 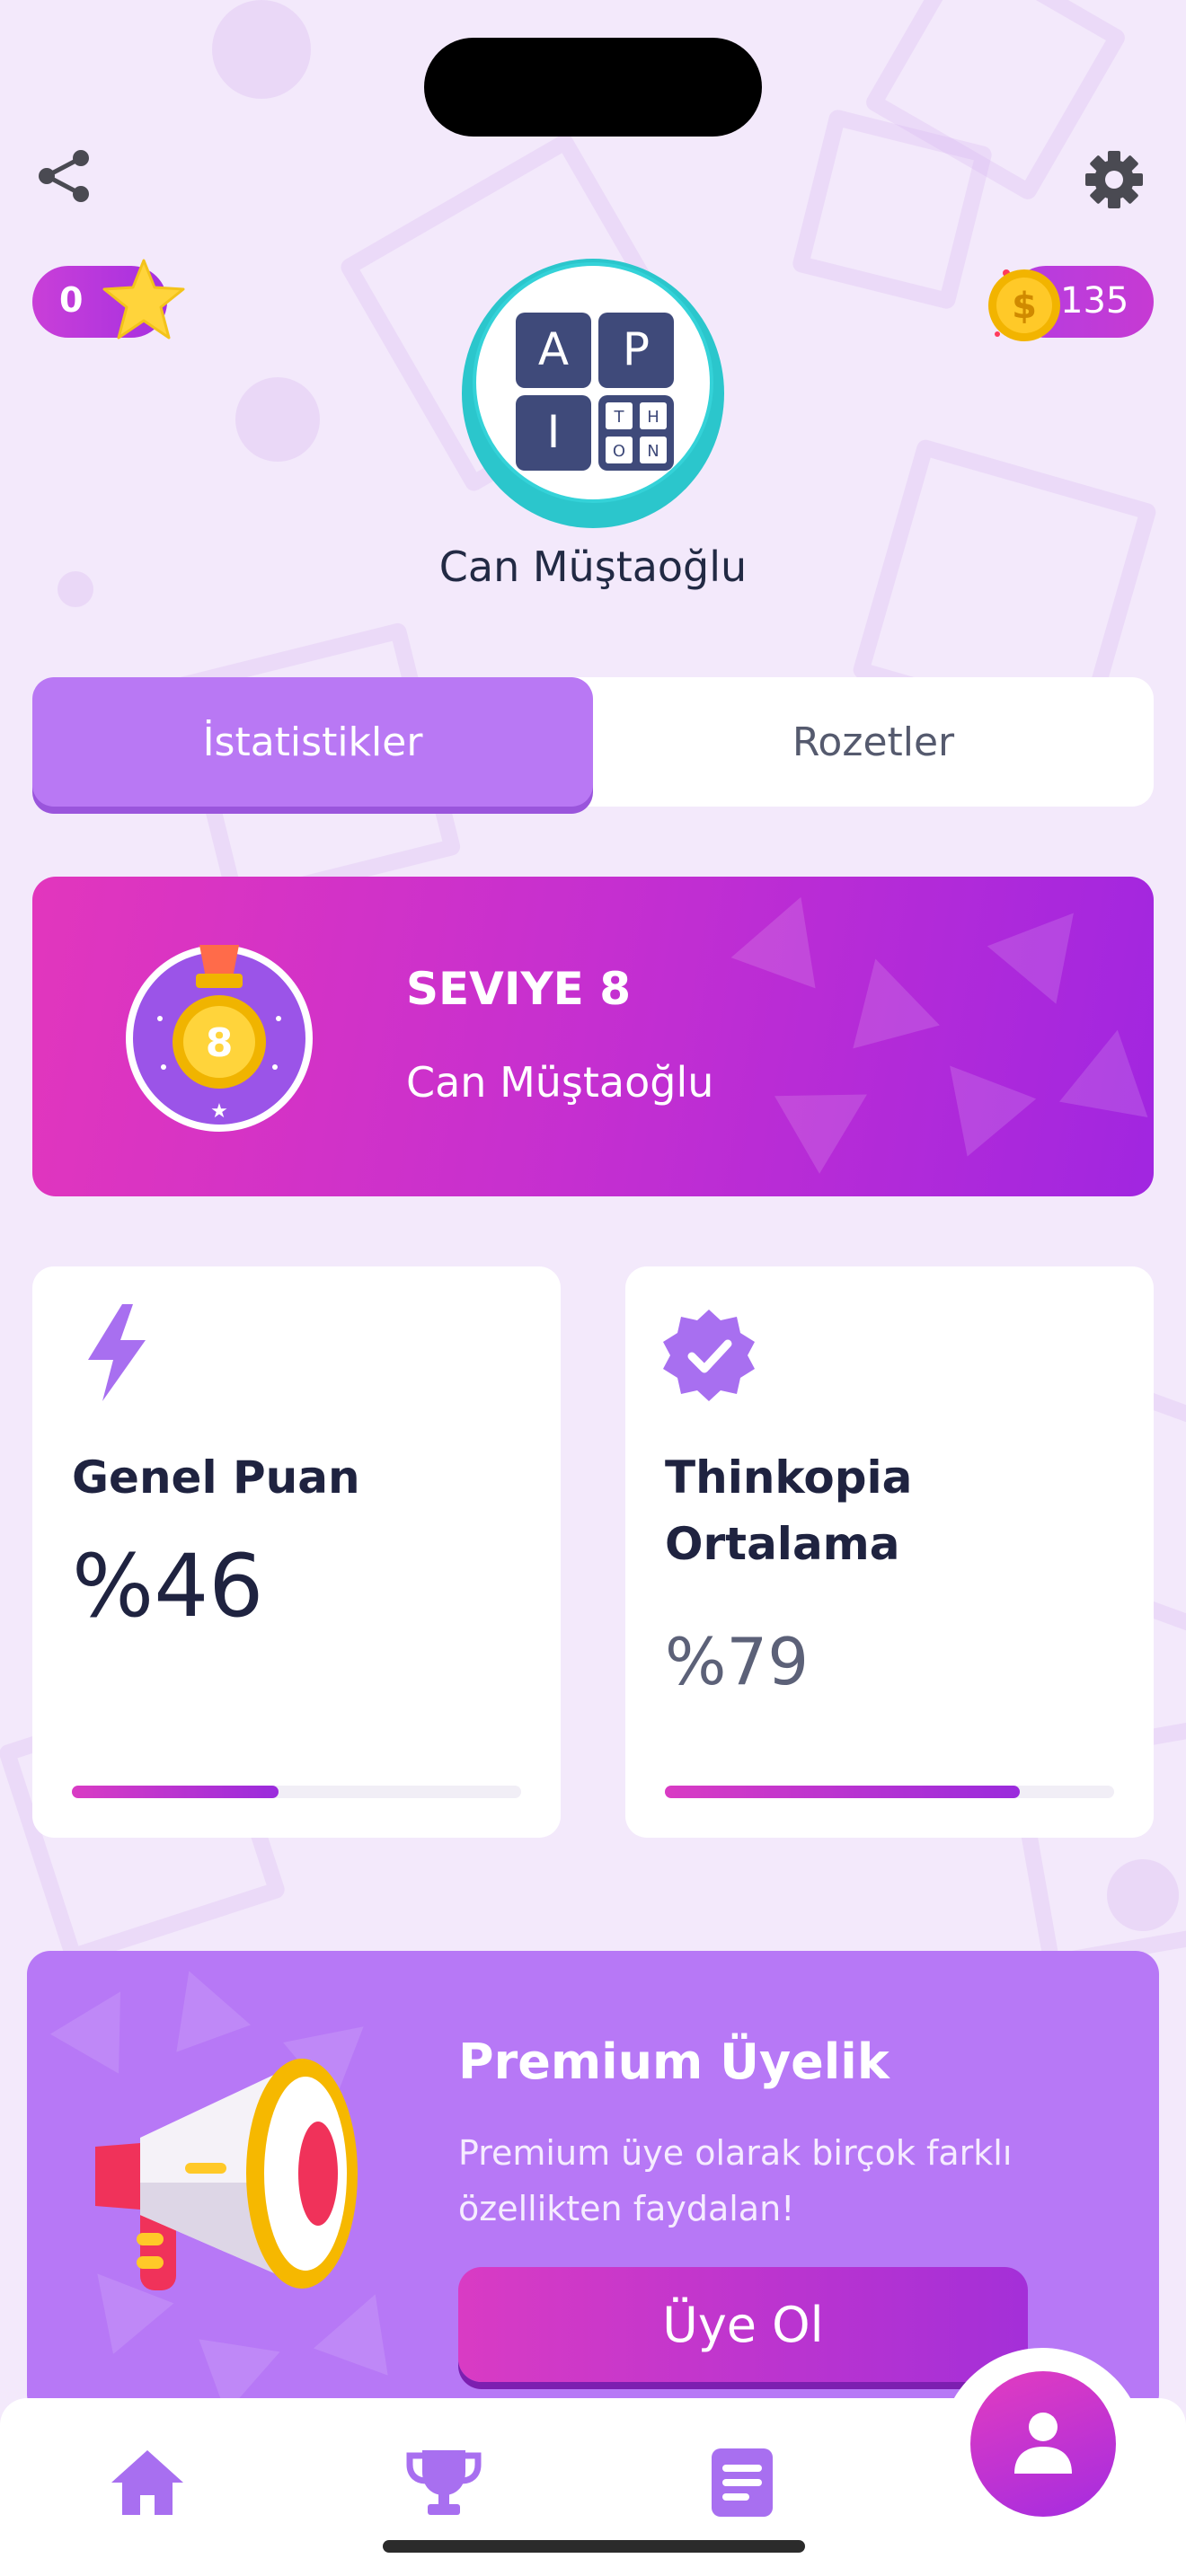 I want to click on star-icon, so click(x=144, y=300).